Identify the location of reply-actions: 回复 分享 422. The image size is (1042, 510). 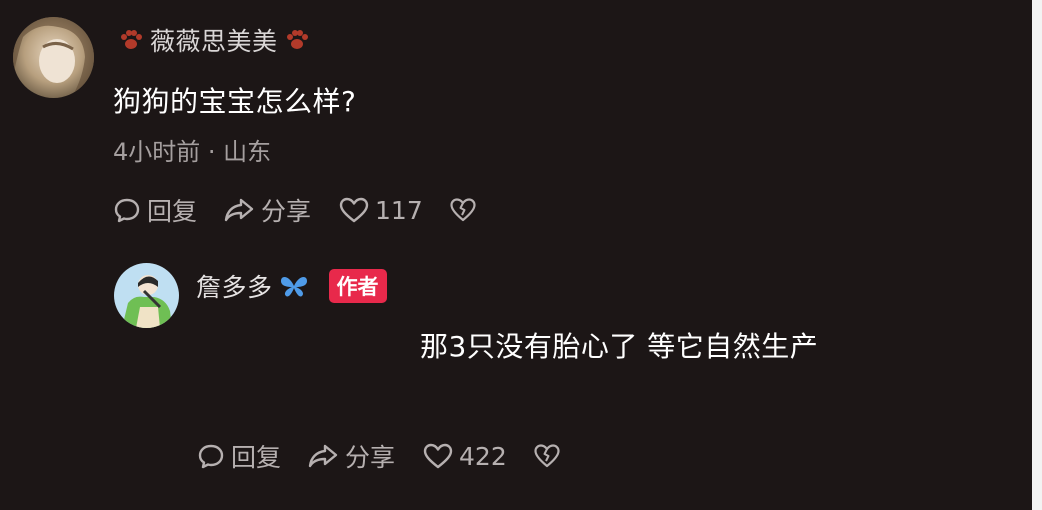
(379, 456).